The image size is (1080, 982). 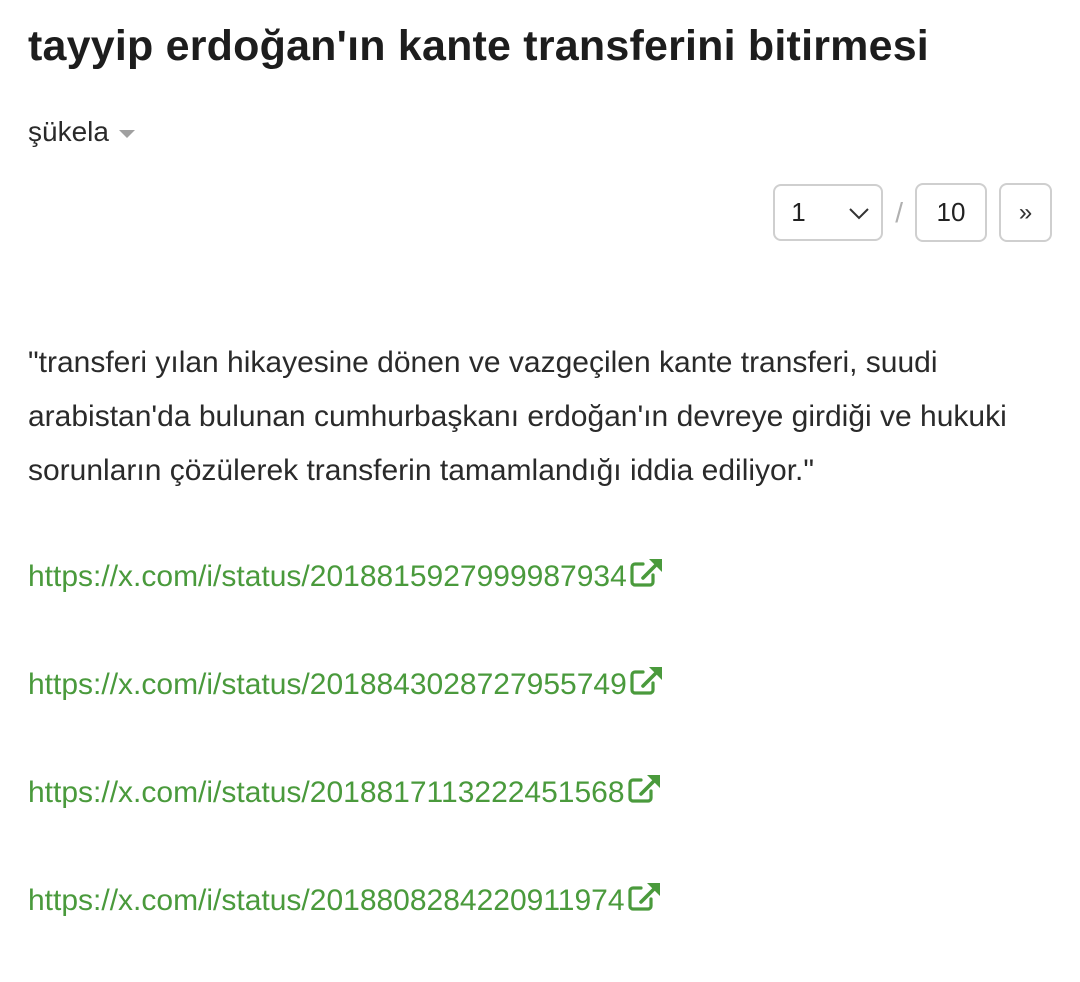 What do you see at coordinates (912, 212) in the screenshot?
I see `pager: 1 / 10 »` at bounding box center [912, 212].